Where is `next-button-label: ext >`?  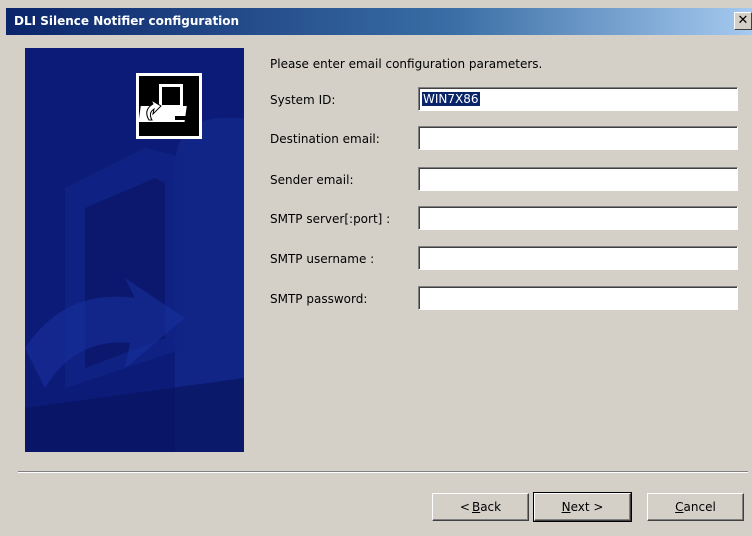
next-button-label: ext > is located at coordinates (587, 507).